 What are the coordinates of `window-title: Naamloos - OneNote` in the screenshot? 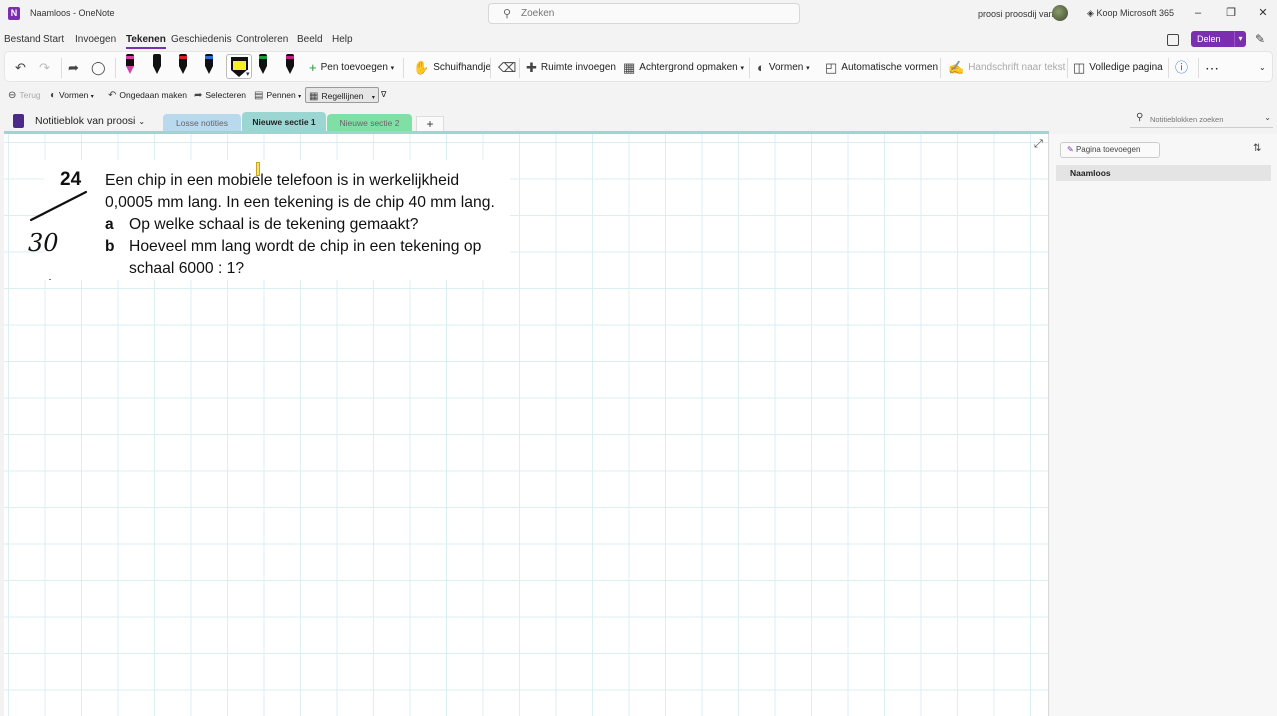 It's located at (72, 13).